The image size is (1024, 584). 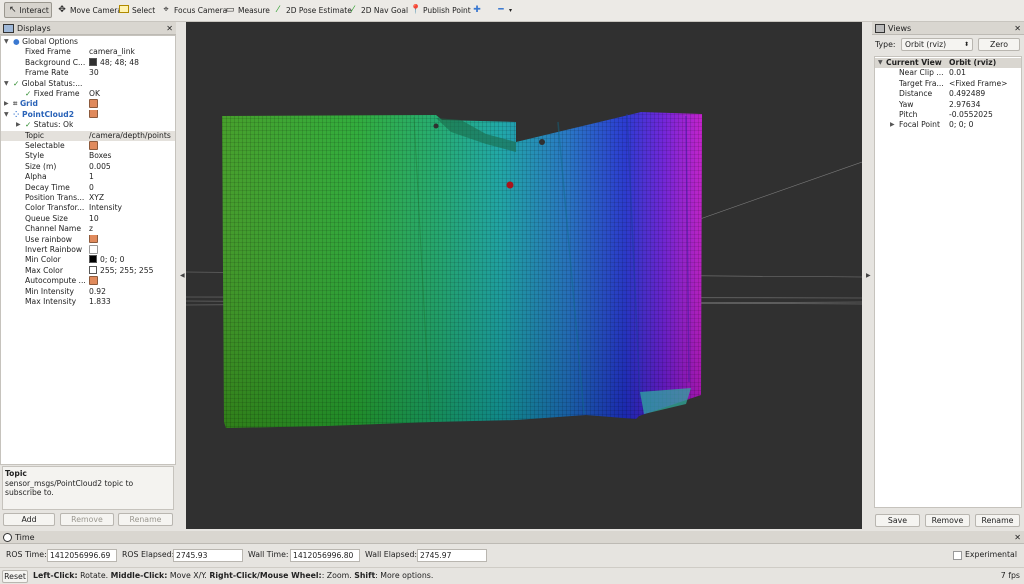 What do you see at coordinates (948, 73) in the screenshot?
I see `view-property-row: Near Clip ... 0.01` at bounding box center [948, 73].